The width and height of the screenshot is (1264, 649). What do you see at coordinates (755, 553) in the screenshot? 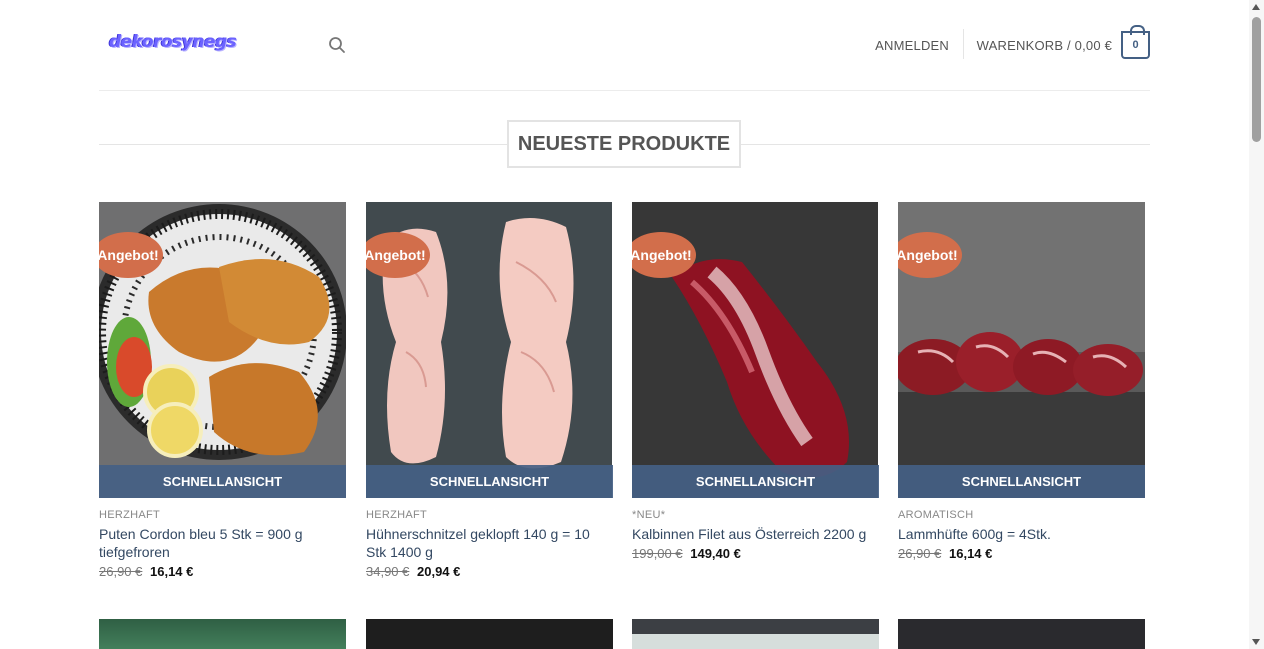
I see `product-price: 199,00 € 149,40 €` at bounding box center [755, 553].